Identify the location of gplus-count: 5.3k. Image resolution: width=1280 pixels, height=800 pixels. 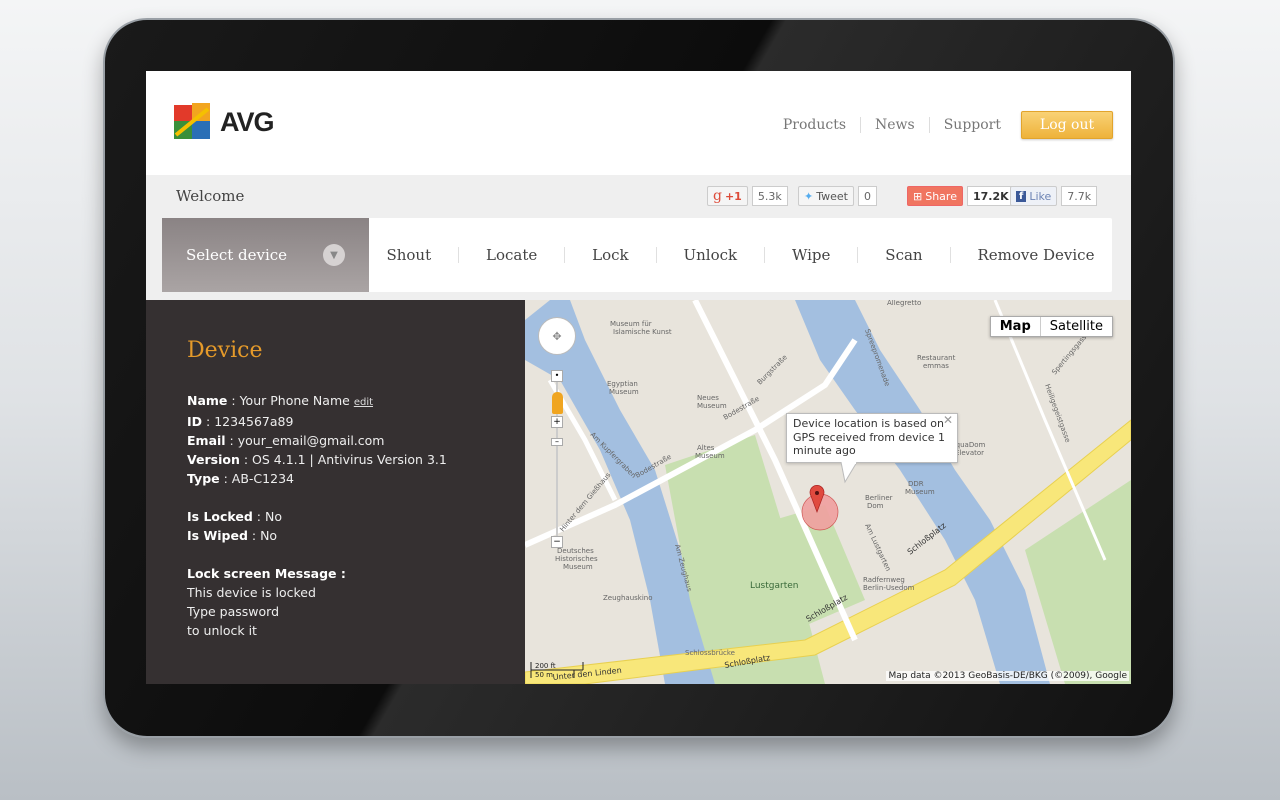
(769, 196).